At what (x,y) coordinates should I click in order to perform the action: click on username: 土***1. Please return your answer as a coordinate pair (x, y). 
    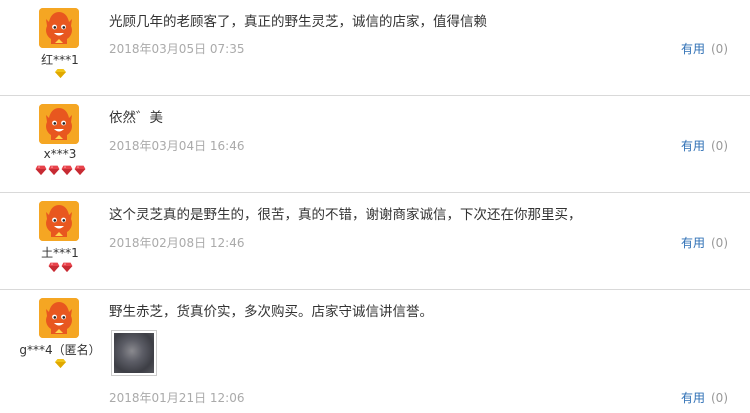
    Looking at the image, I should click on (60, 253).